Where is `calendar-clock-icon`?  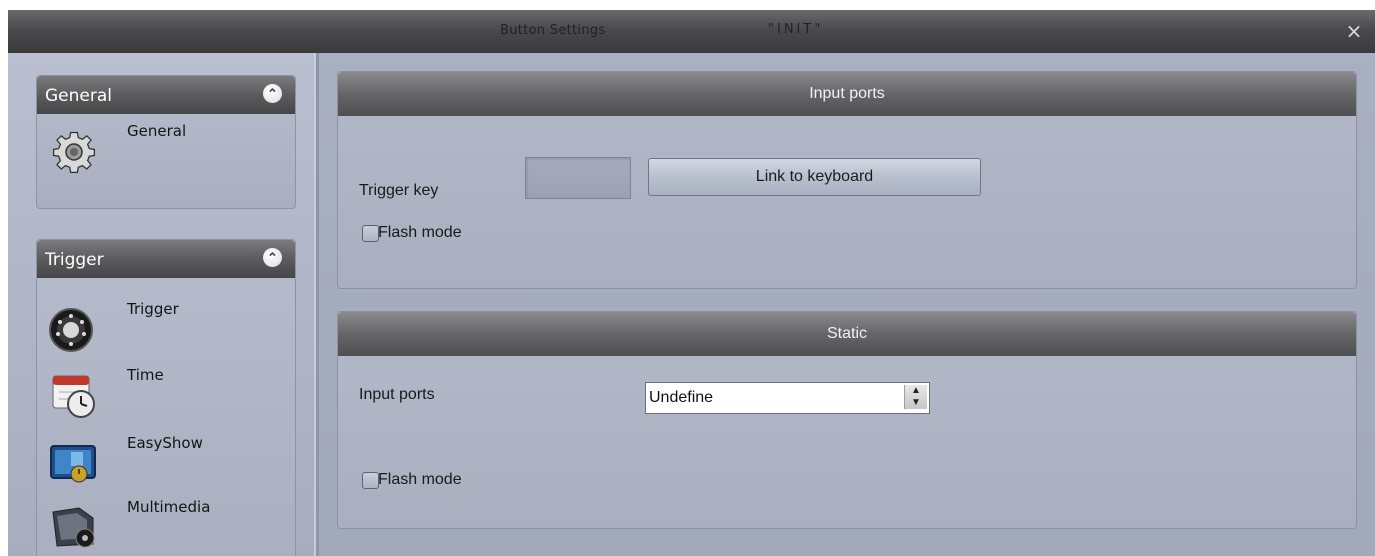
calendar-clock-icon is located at coordinates (77, 394).